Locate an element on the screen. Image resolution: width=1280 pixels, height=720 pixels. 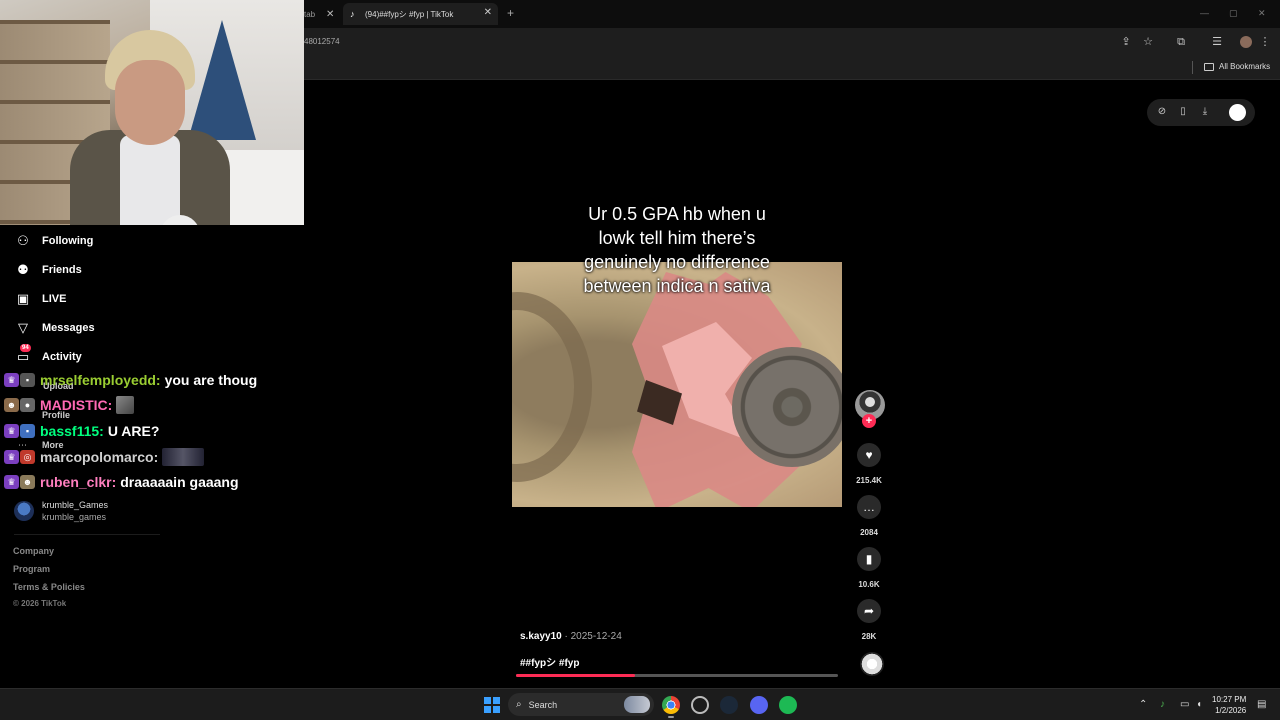
network-icon: ▭ is located at coordinates (1184, 704).